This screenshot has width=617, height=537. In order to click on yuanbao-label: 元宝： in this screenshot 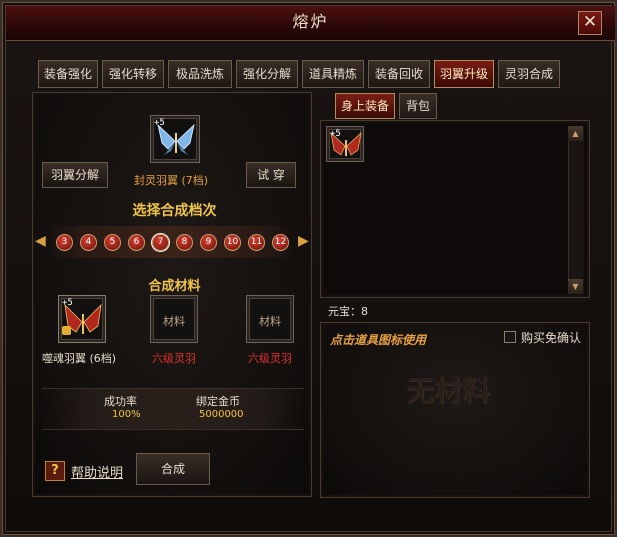, I will do `click(344, 311)`.